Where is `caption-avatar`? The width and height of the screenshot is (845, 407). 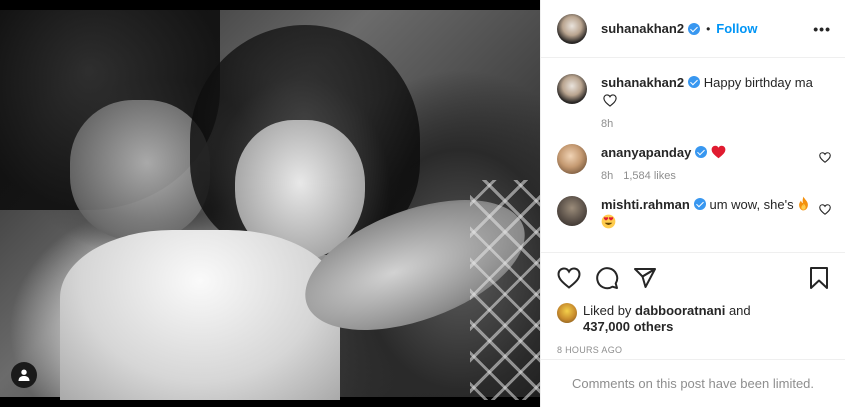
caption-avatar is located at coordinates (572, 89).